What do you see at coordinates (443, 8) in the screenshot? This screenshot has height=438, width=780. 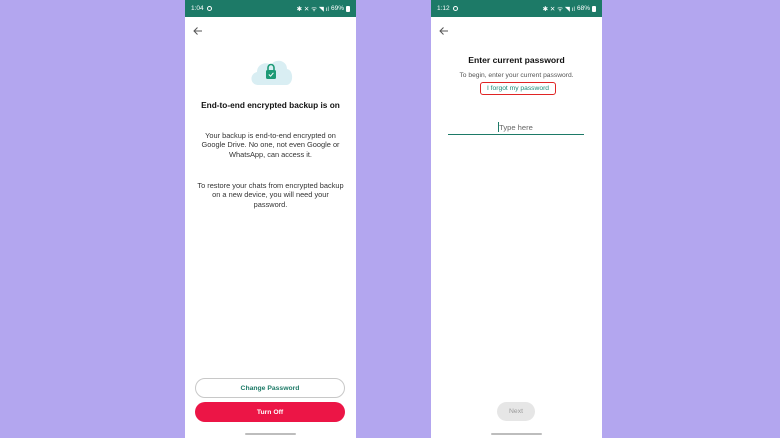 I see `status-time: 1:12` at bounding box center [443, 8].